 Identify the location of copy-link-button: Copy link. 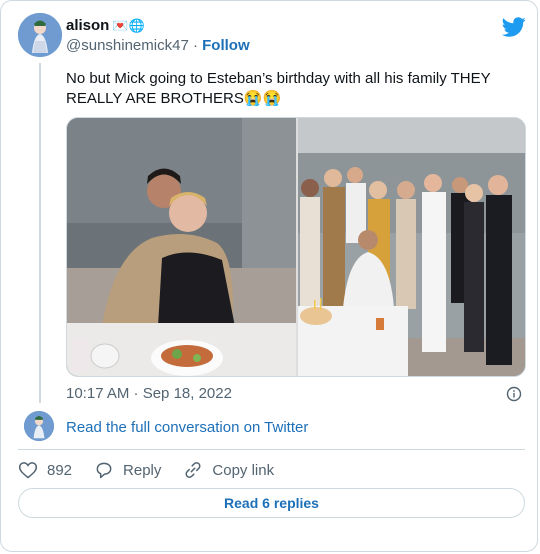
(228, 470).